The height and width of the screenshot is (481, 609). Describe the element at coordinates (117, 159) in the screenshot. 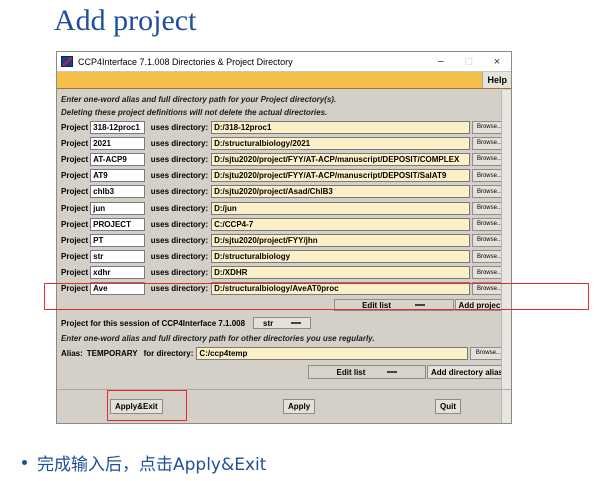

I see `project-alias-input: AT-ACP9` at that location.